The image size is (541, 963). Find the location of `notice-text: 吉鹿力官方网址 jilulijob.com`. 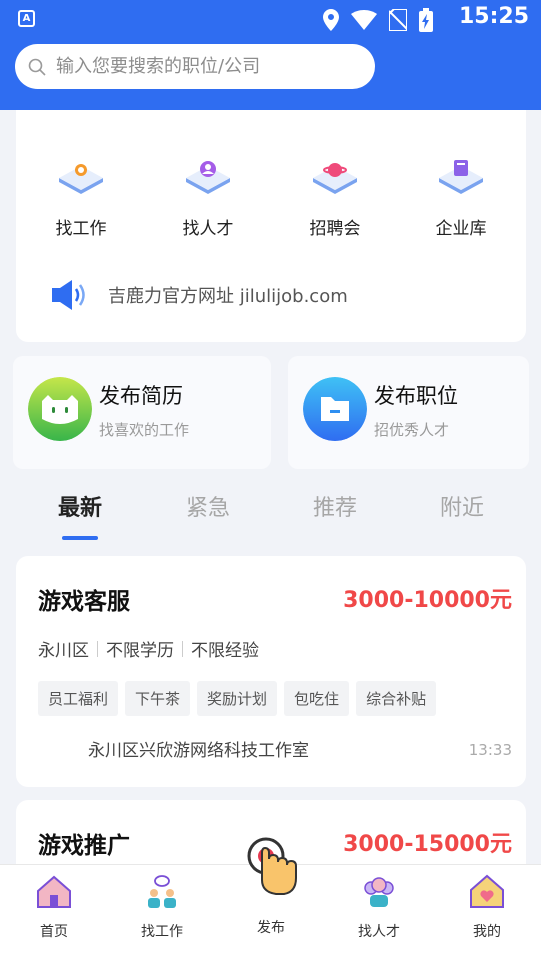

notice-text: 吉鹿力官方网址 jilulijob.com is located at coordinates (228, 296).